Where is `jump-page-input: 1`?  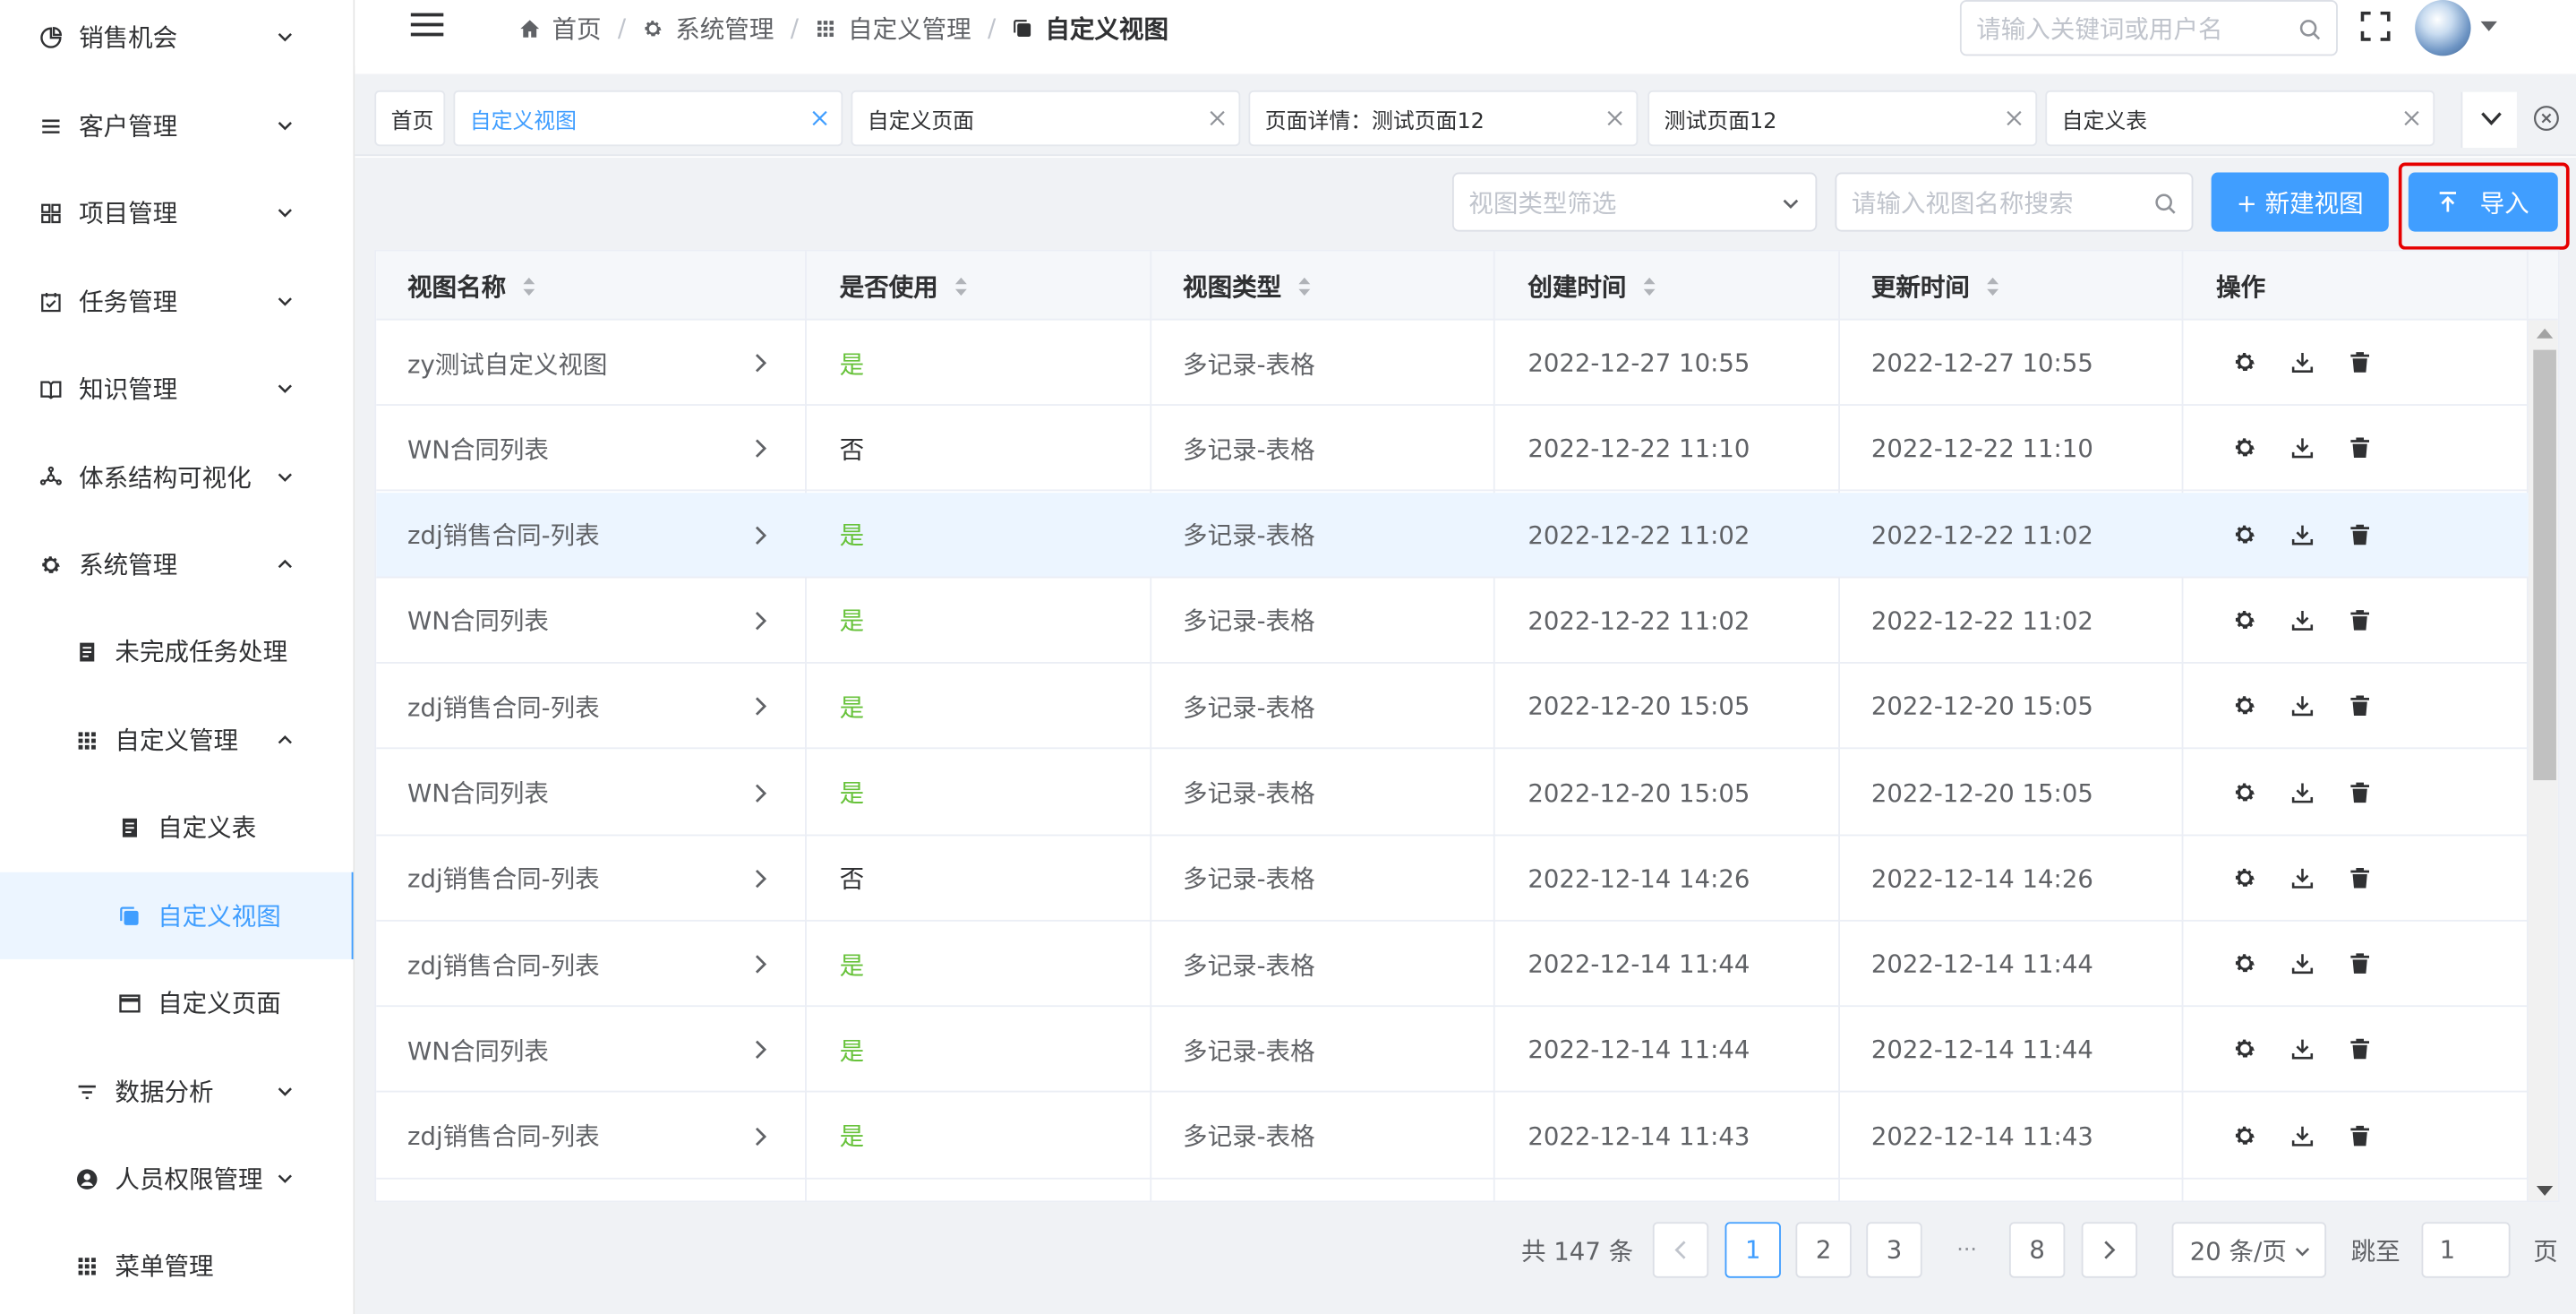 jump-page-input: 1 is located at coordinates (2466, 1250).